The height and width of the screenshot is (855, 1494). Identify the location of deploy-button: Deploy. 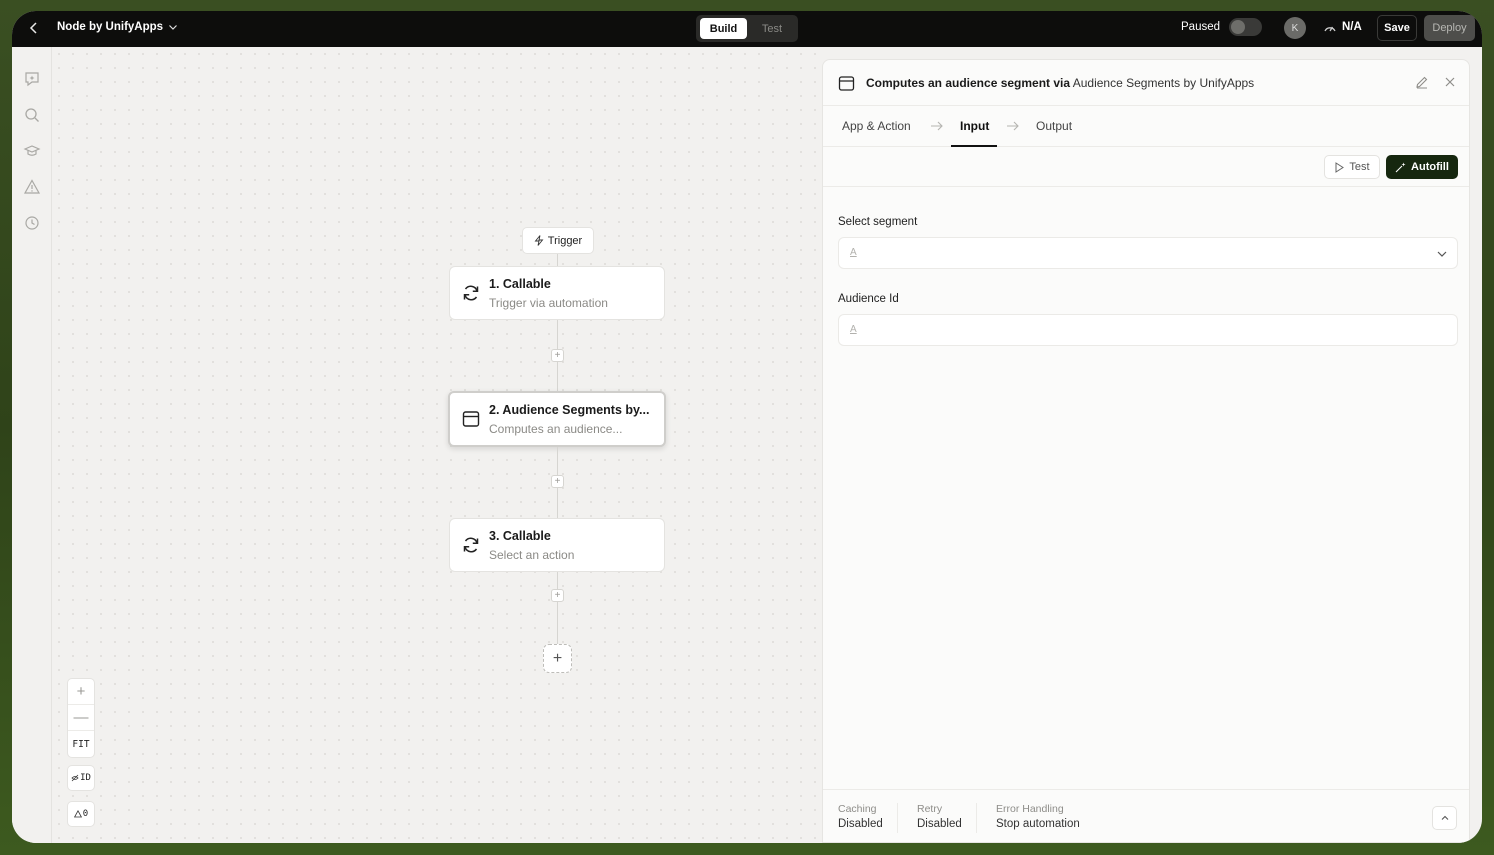
(1449, 28).